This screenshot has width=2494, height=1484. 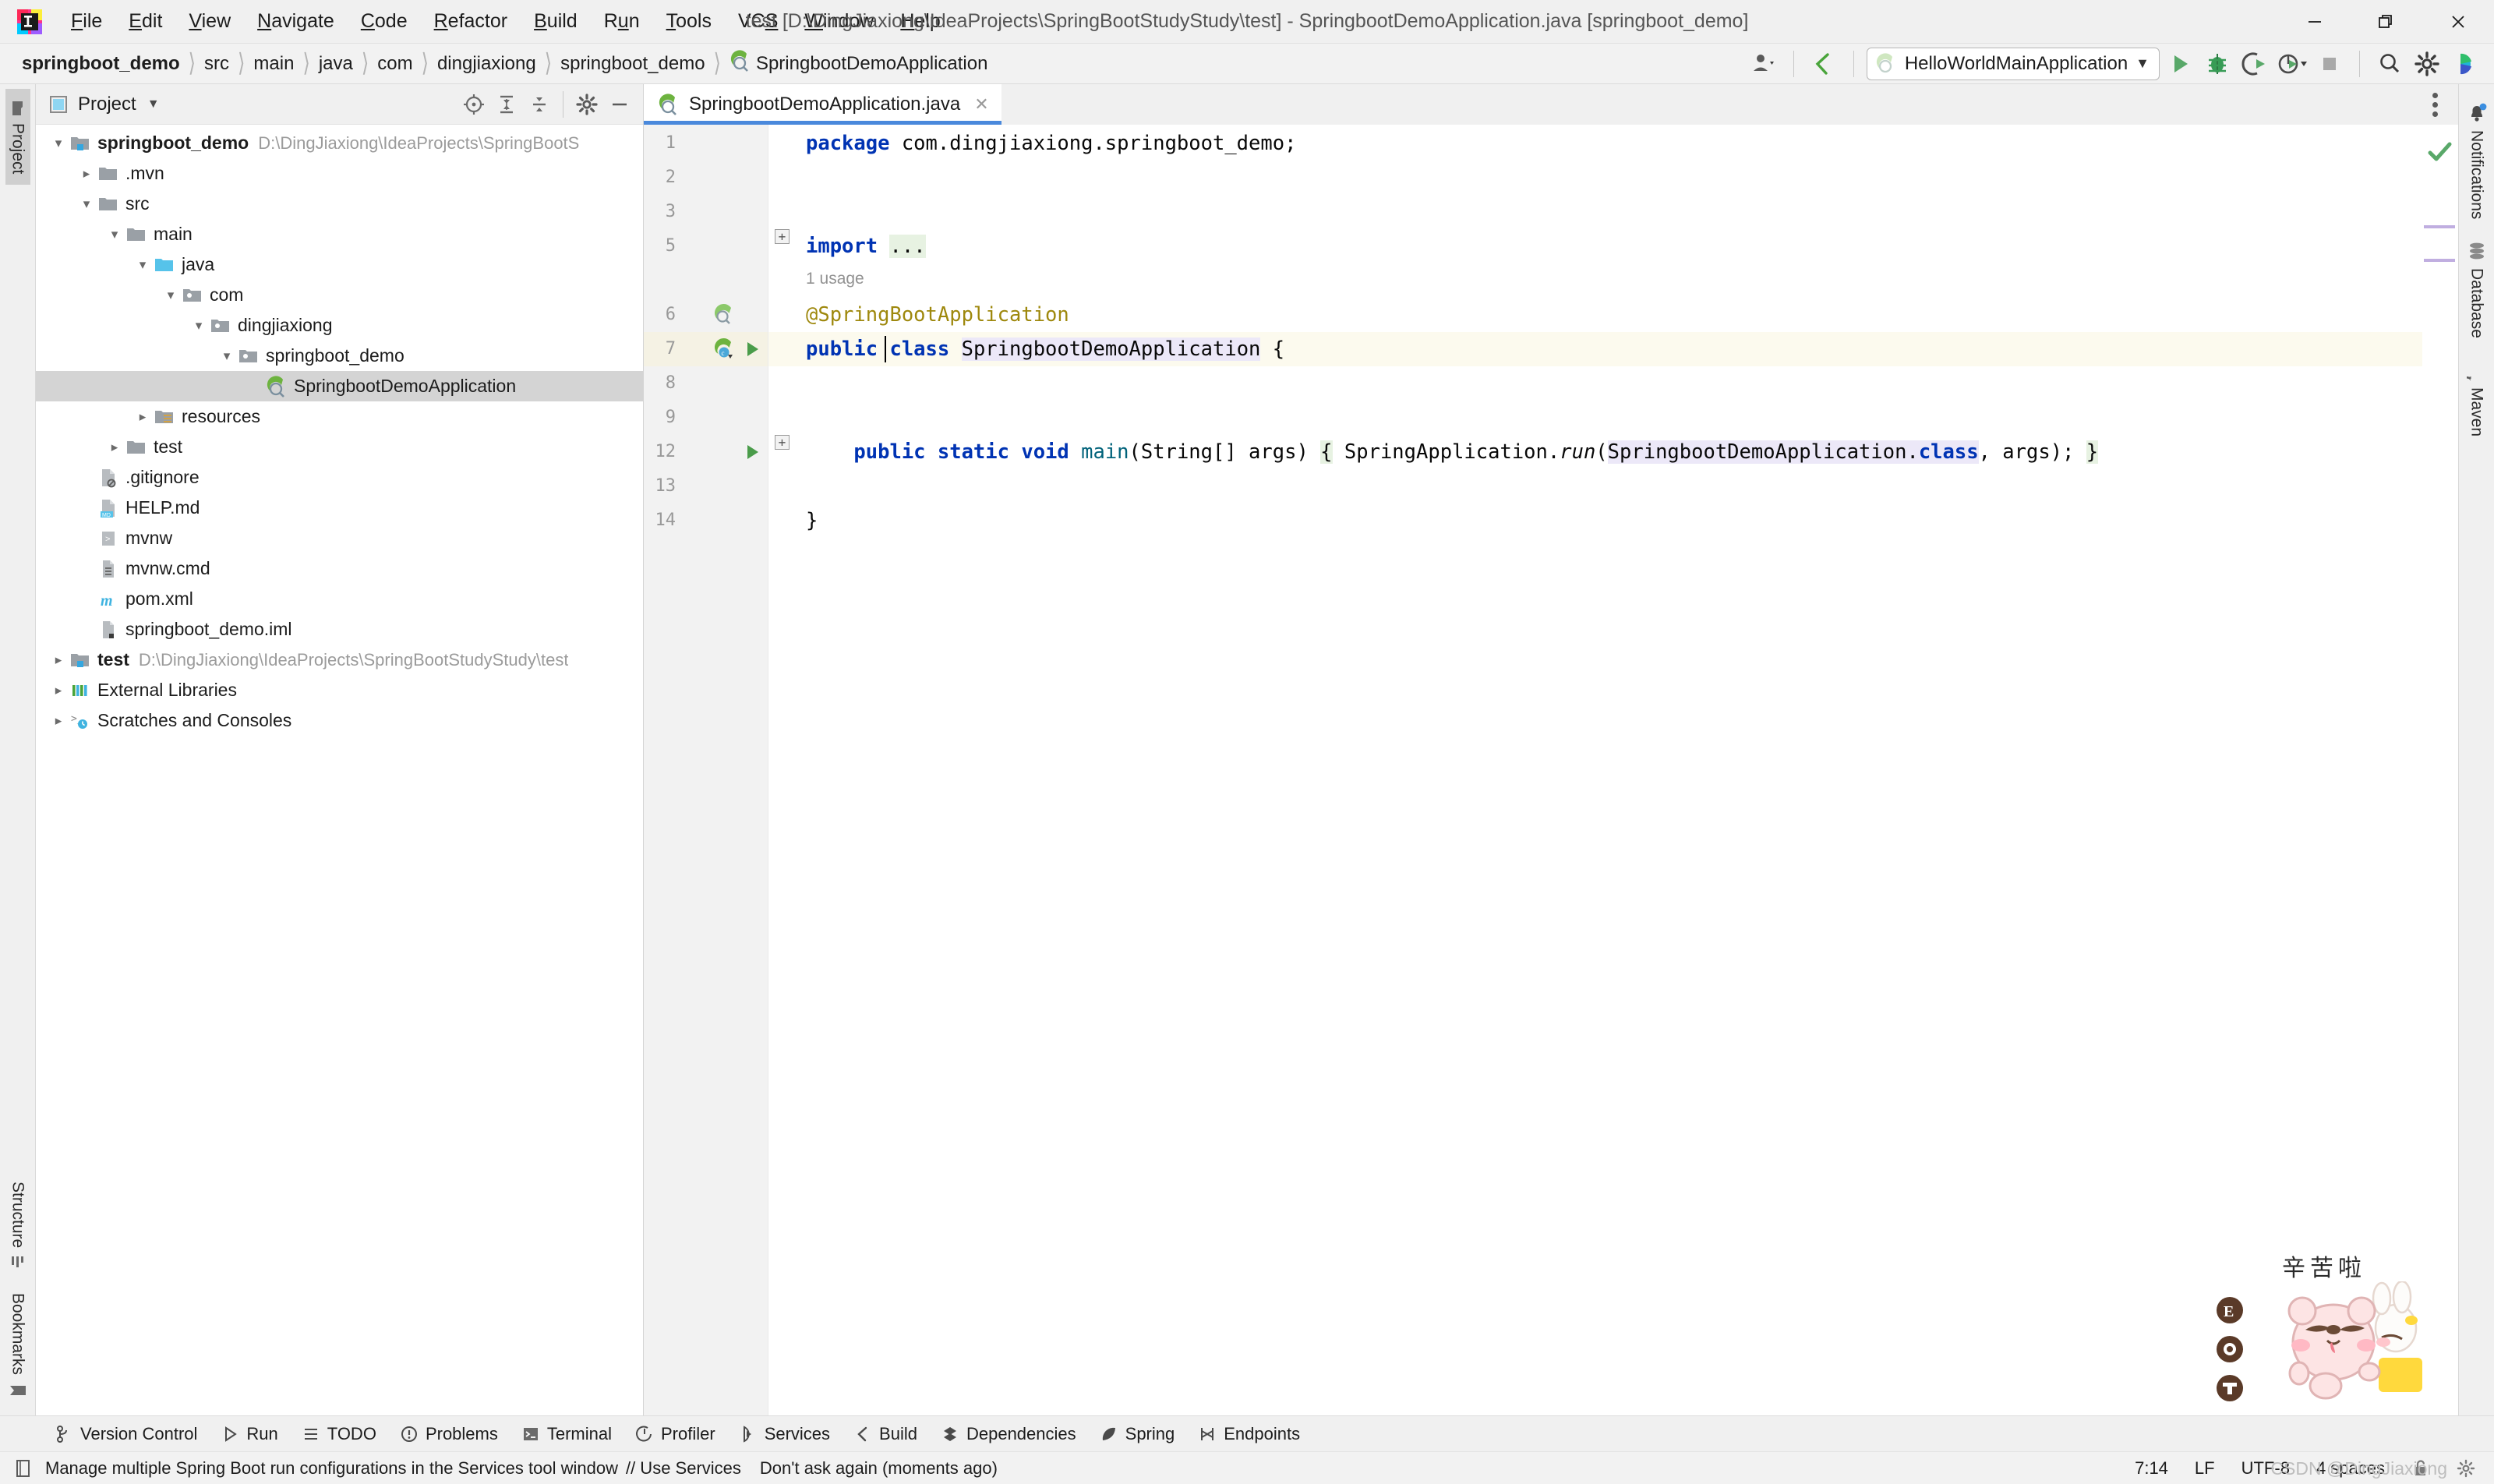 What do you see at coordinates (725, 349) in the screenshot?
I see `spring-boot-gutter-icon: c` at bounding box center [725, 349].